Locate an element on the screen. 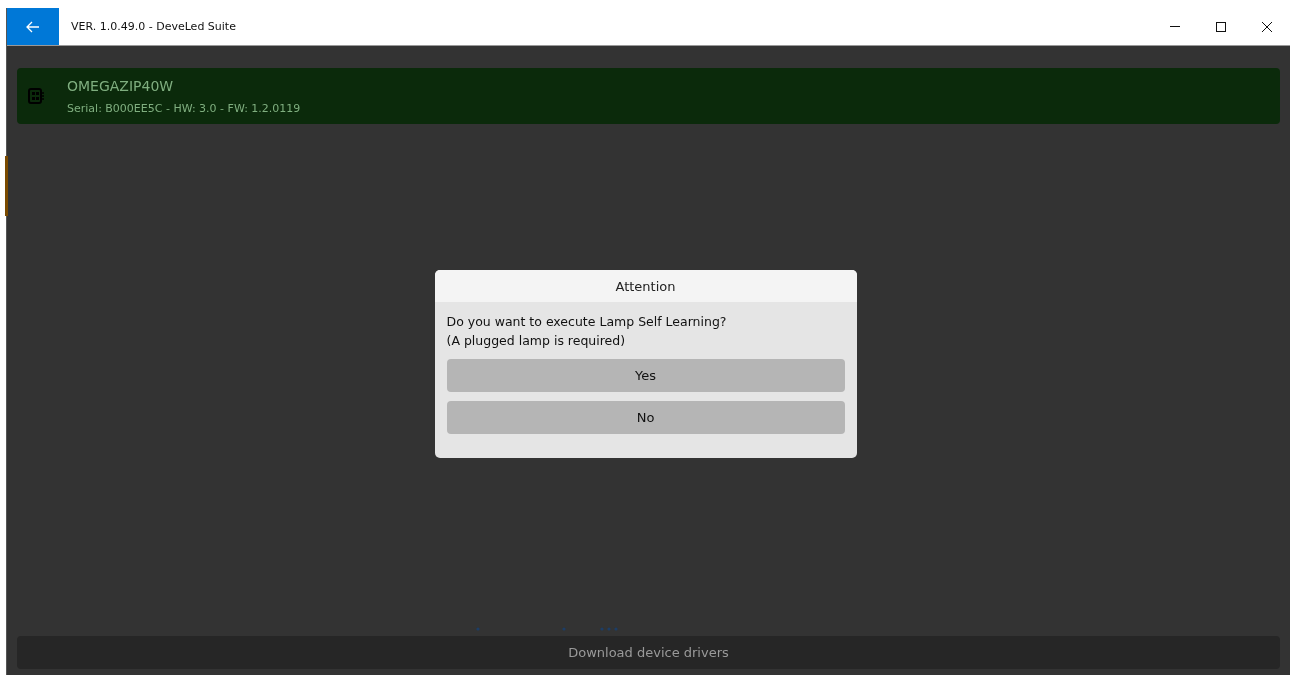  chip-icon is located at coordinates (36, 96).